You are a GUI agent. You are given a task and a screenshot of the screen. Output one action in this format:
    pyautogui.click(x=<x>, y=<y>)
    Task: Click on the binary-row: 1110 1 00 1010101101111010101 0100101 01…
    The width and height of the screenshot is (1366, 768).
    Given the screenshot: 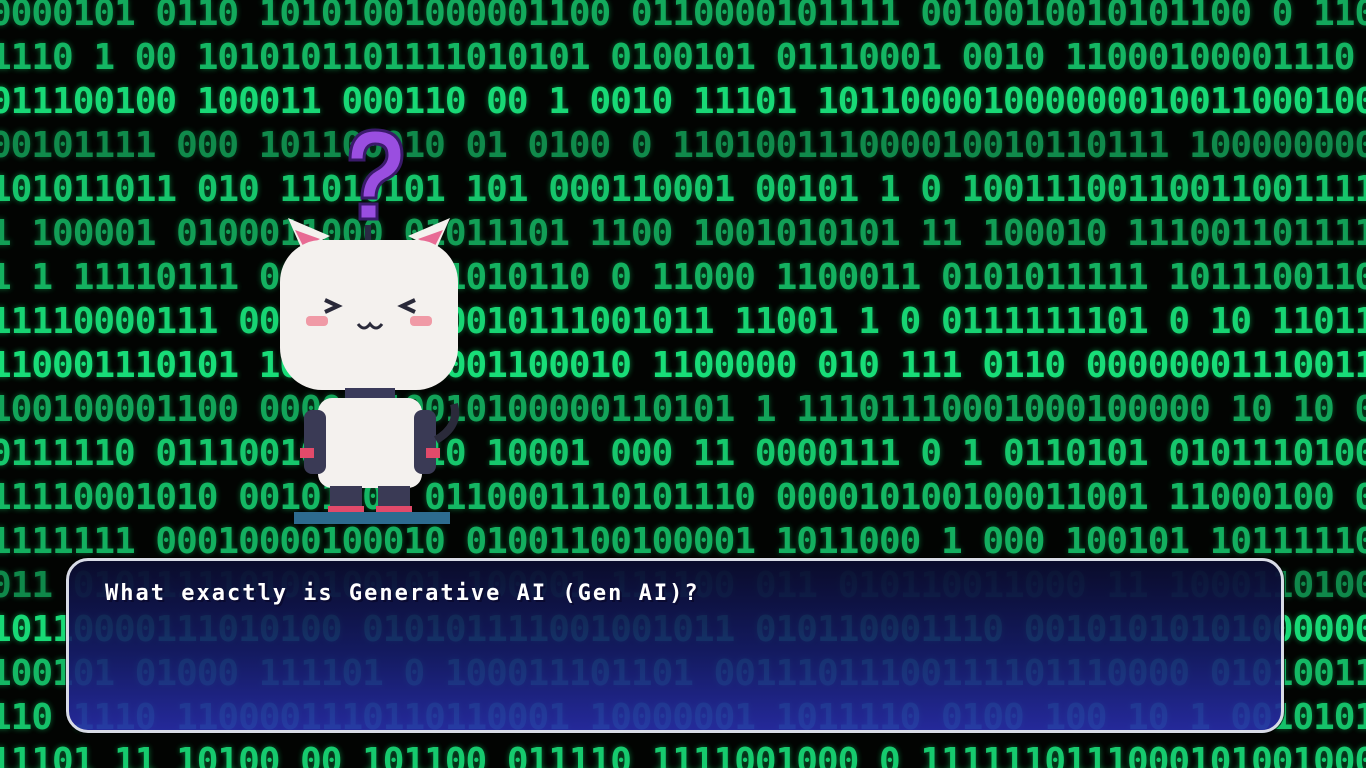 What is the action you would take?
    pyautogui.click(x=677, y=57)
    